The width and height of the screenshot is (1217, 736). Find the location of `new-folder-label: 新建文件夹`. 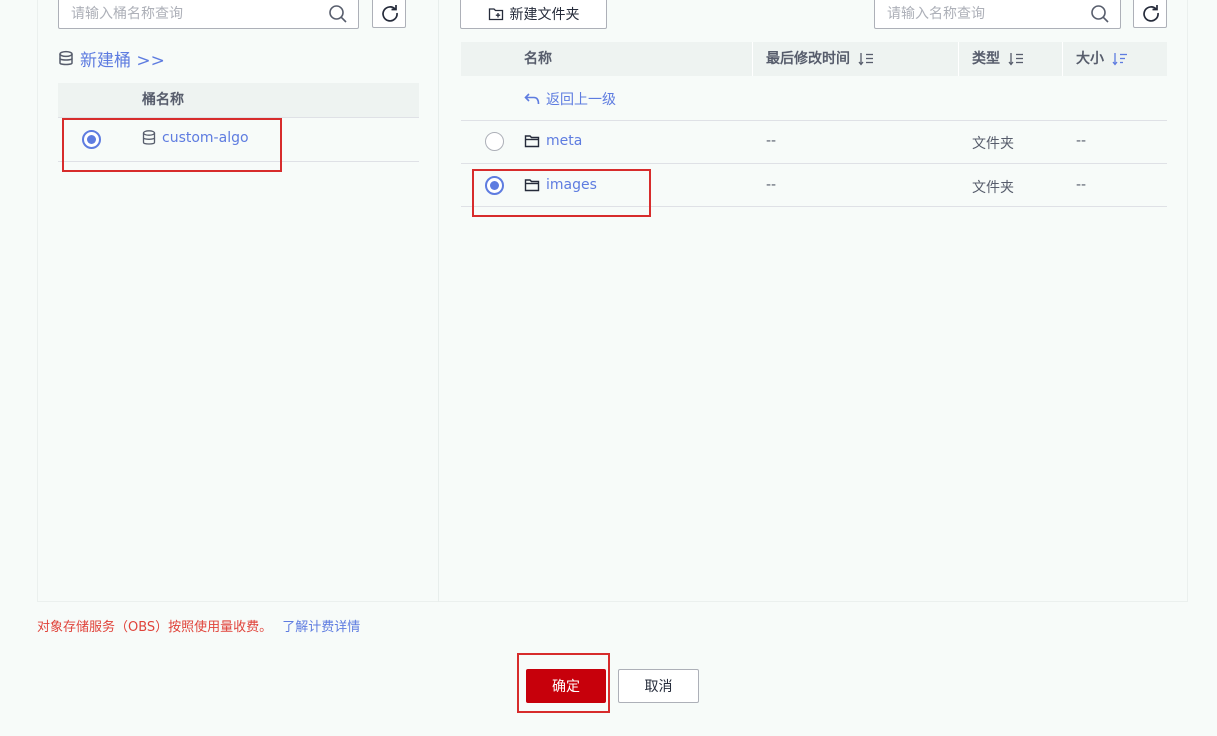

new-folder-label: 新建文件夹 is located at coordinates (544, 14).